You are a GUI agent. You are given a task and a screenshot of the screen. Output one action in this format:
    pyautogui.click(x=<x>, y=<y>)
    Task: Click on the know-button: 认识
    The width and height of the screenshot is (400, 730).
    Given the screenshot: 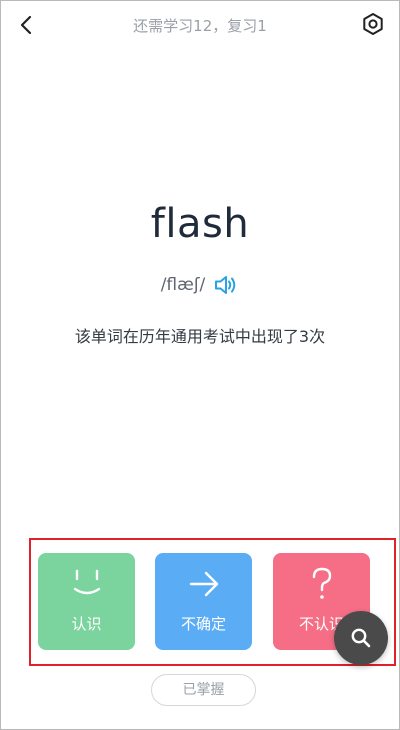 What is the action you would take?
    pyautogui.click(x=86, y=601)
    